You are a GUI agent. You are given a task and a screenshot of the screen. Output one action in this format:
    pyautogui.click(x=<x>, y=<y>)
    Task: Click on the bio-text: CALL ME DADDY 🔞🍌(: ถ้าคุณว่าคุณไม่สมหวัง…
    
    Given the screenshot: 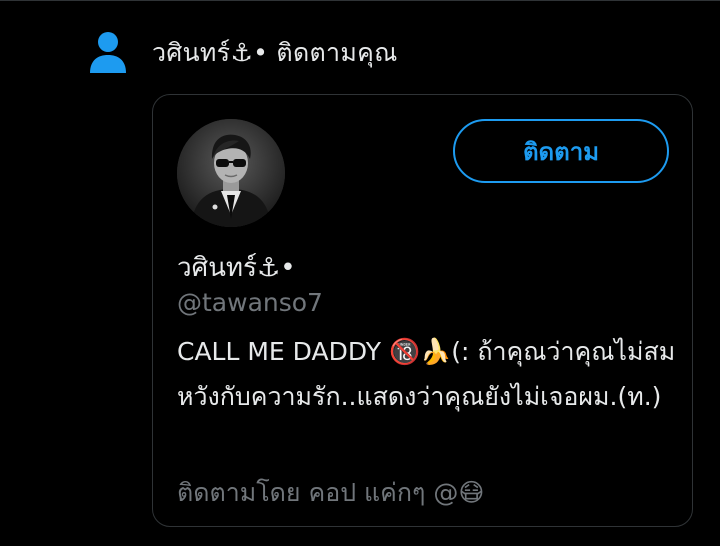 What is the action you would take?
    pyautogui.click(x=426, y=374)
    